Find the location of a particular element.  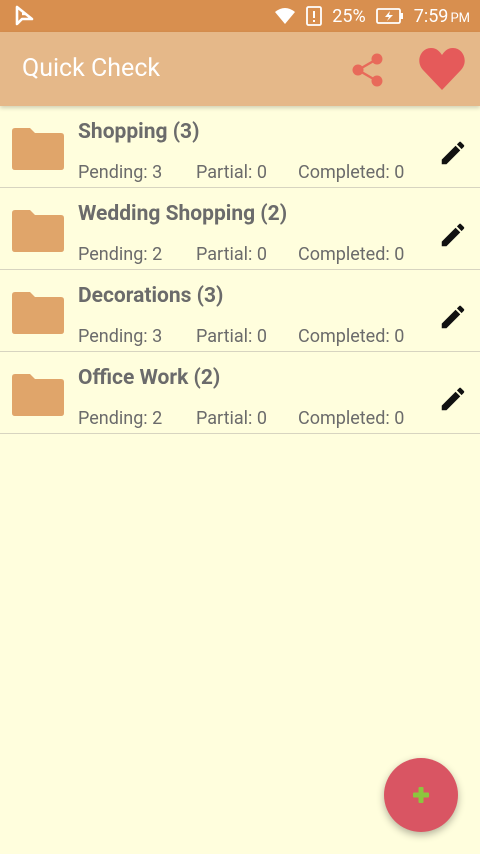

status-bar: 25% 7:59 PM is located at coordinates (240, 16).